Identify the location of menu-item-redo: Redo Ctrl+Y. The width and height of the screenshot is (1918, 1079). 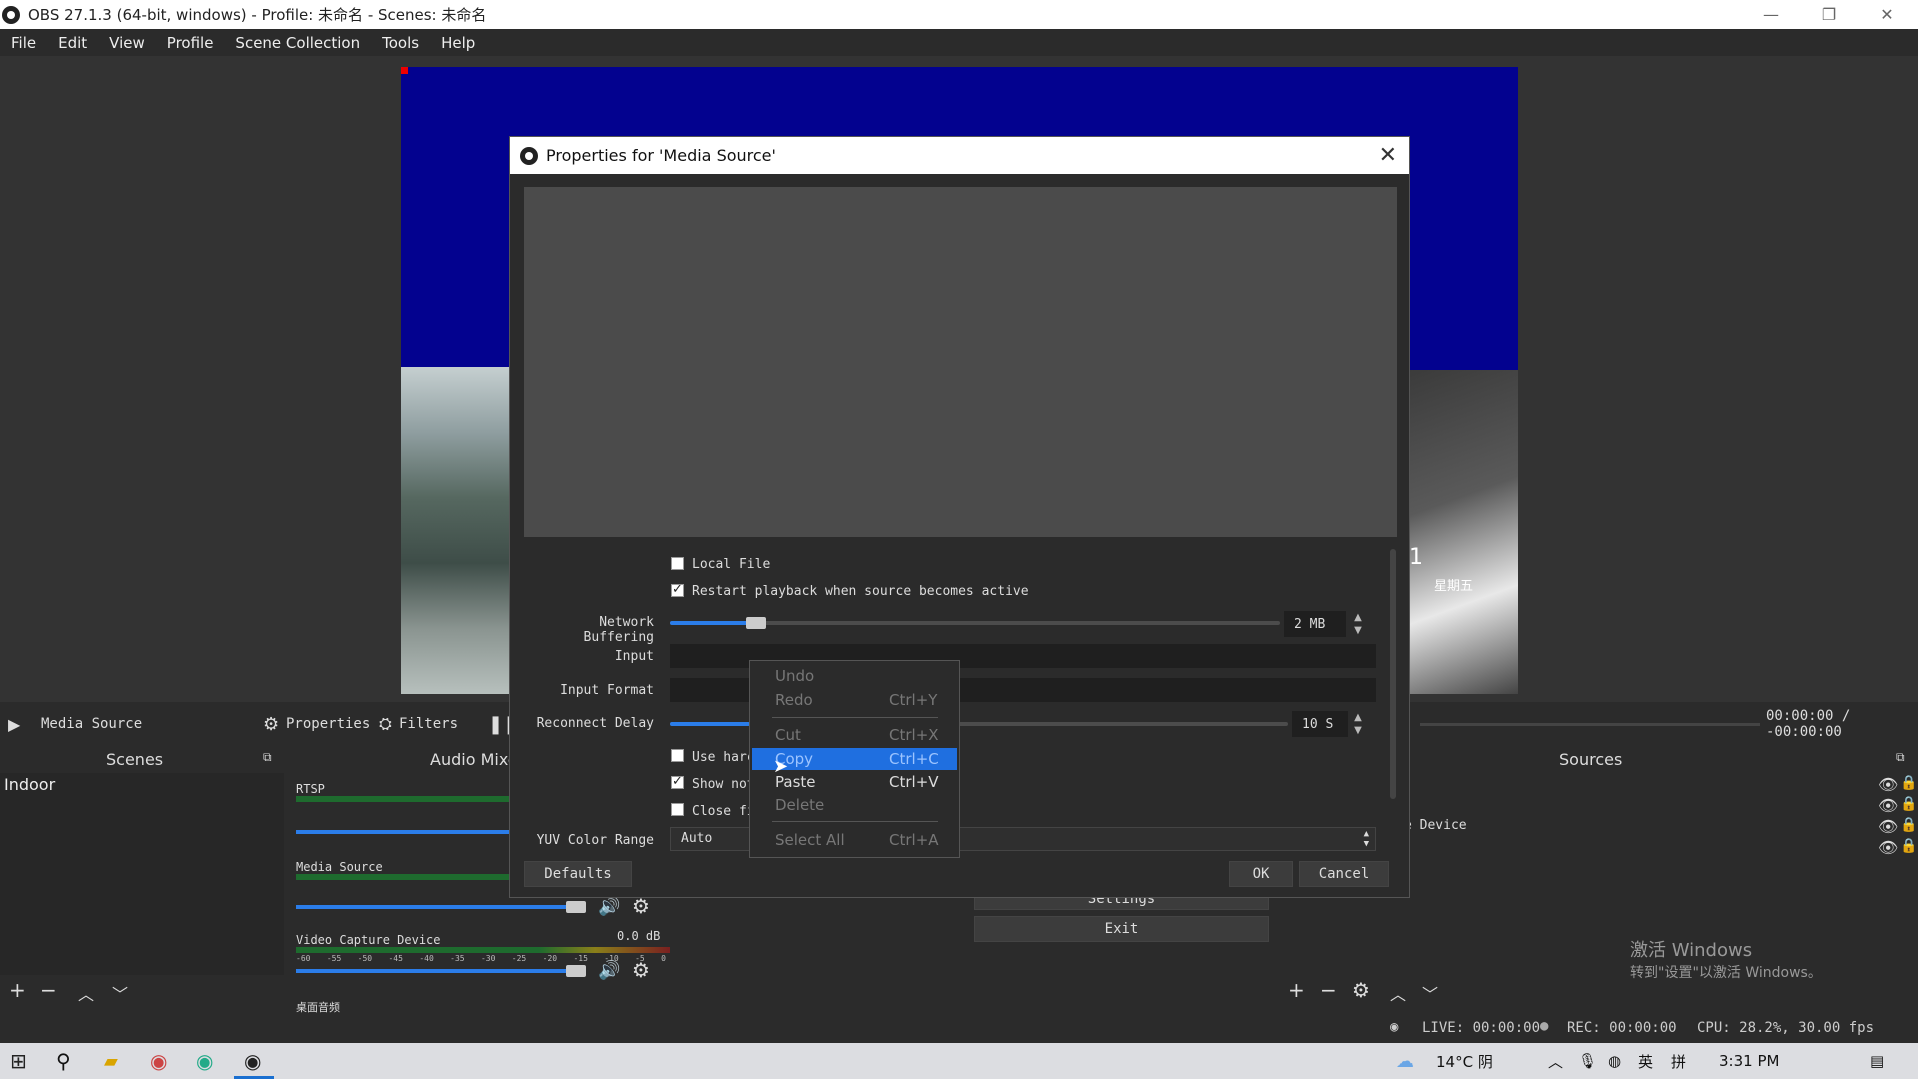
(854, 700).